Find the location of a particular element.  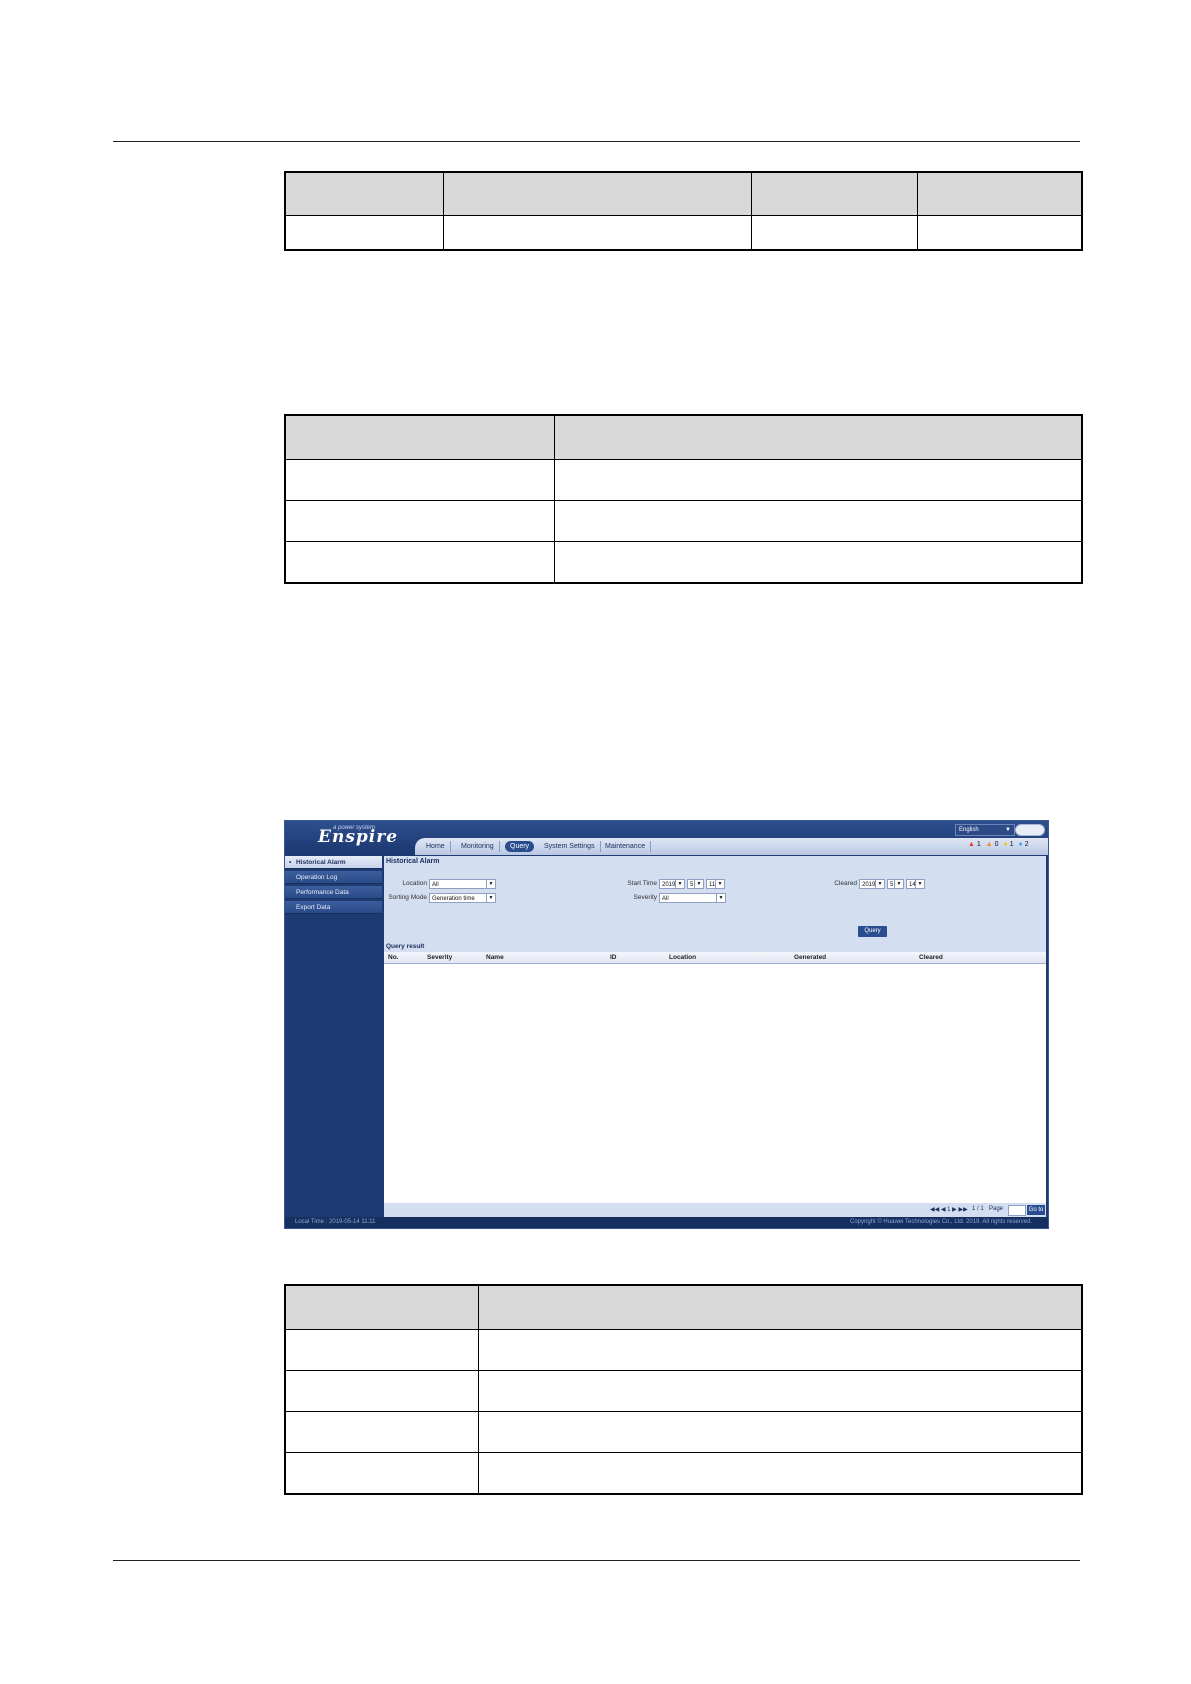

start-day-select: 11 ▼ is located at coordinates (715, 884).